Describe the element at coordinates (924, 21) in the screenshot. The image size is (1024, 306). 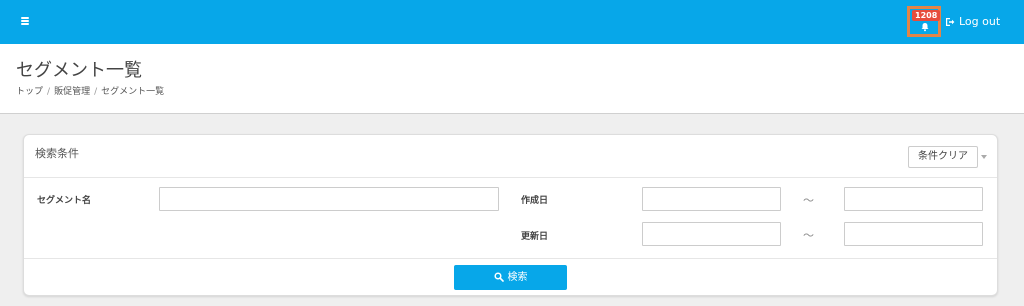
I see `notification-button: 1208` at that location.